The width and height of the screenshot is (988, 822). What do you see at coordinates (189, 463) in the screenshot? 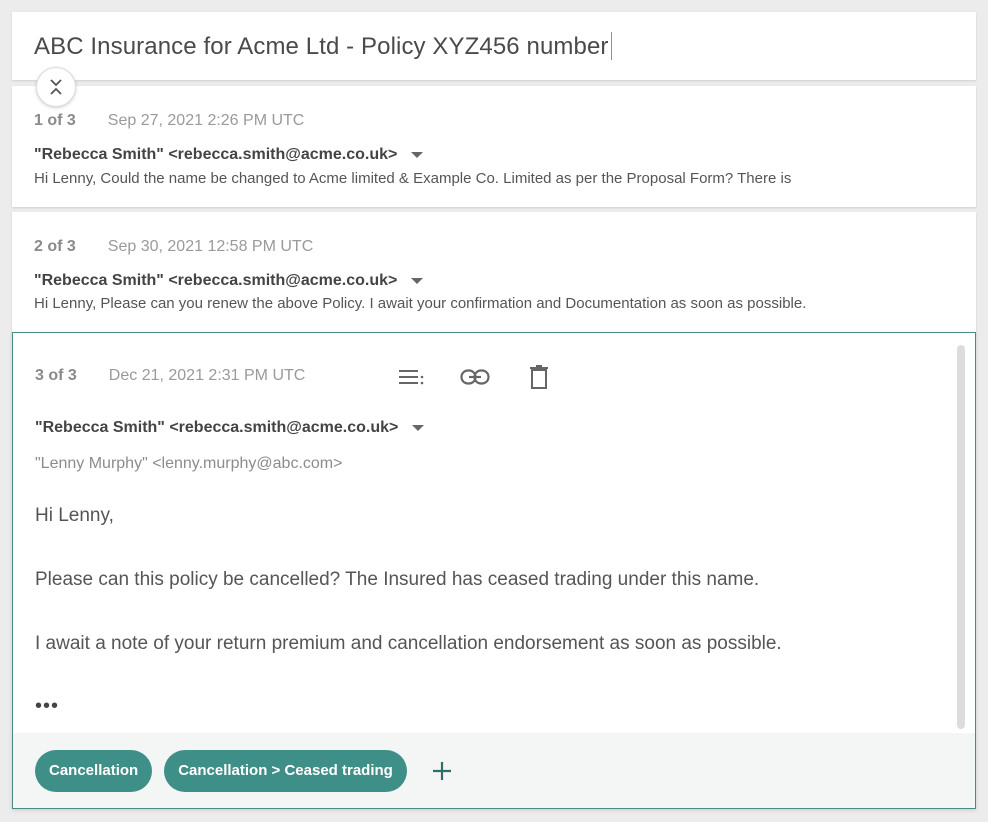
I see `recipient: "Lenny Murphy" <lenny.murphy@abc.com>` at bounding box center [189, 463].